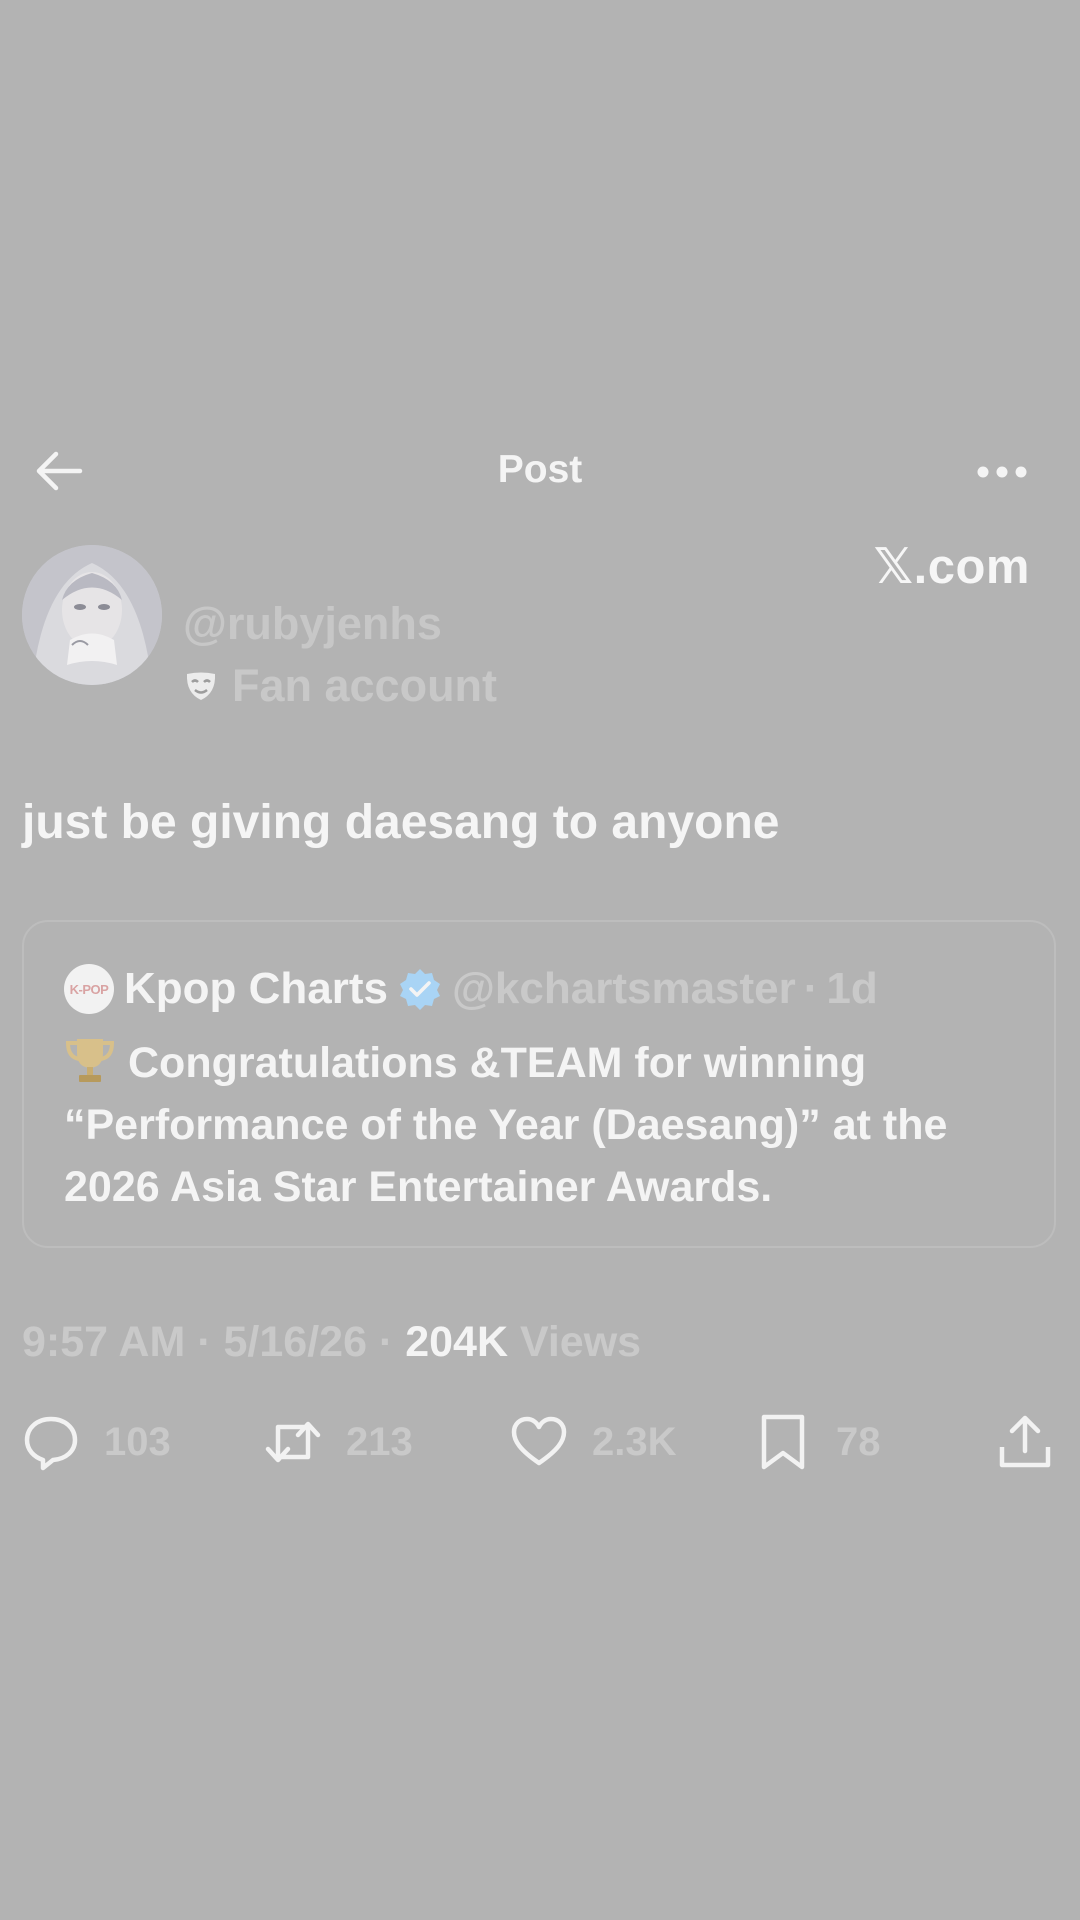  I want to click on repost-icon, so click(293, 1442).